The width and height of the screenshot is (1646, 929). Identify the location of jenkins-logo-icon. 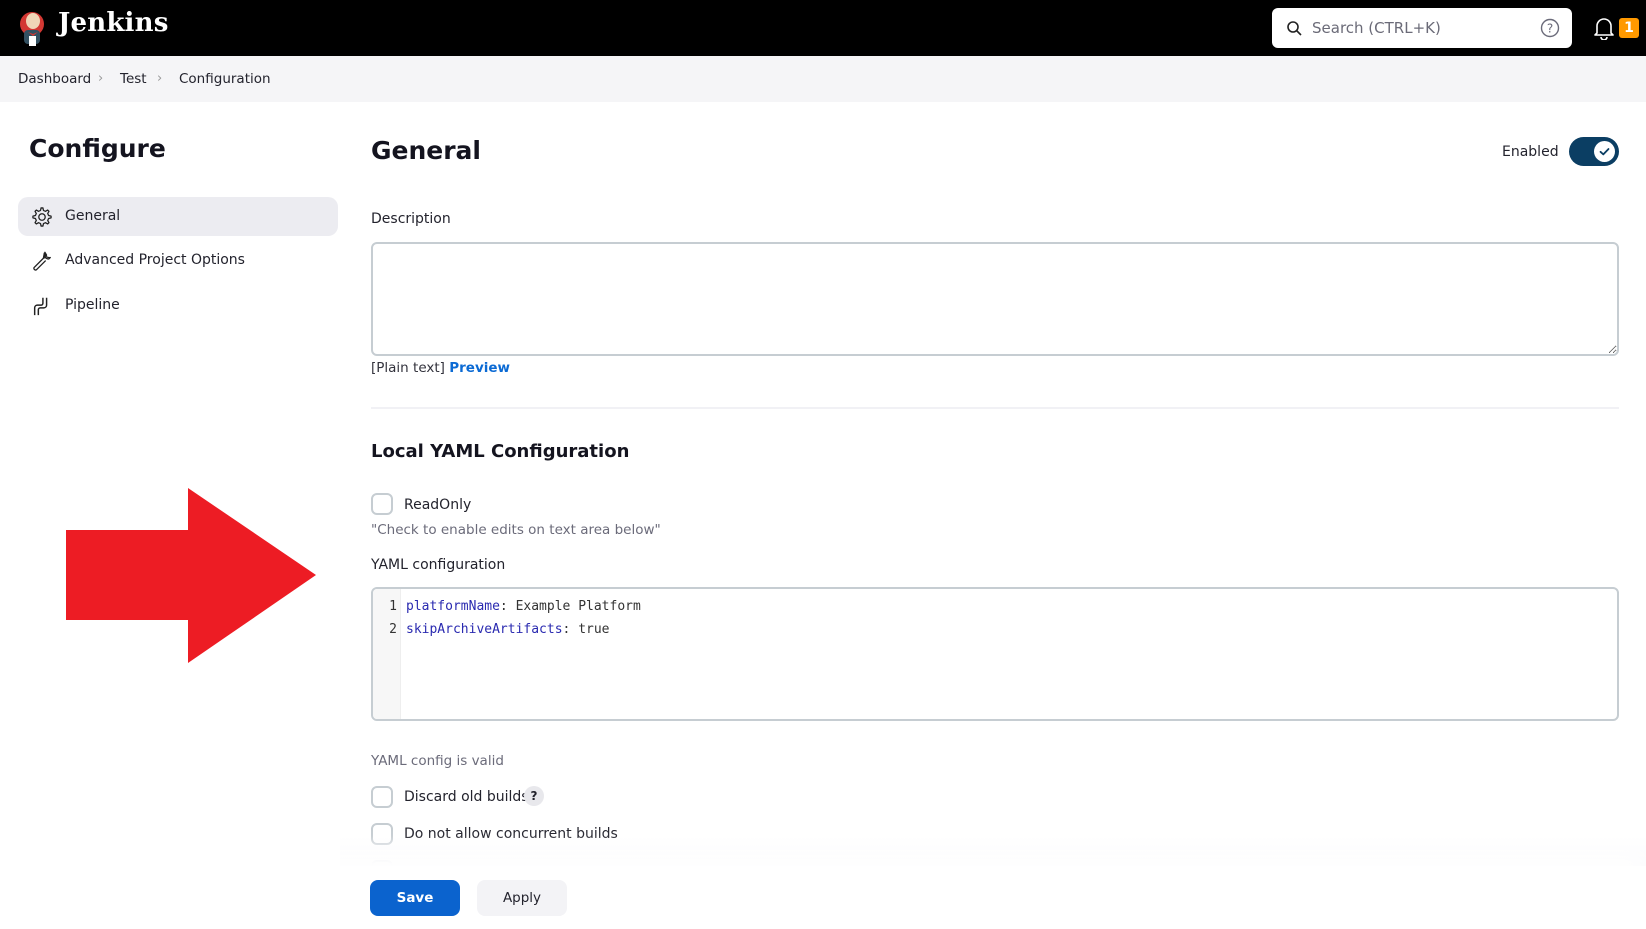
(33, 28).